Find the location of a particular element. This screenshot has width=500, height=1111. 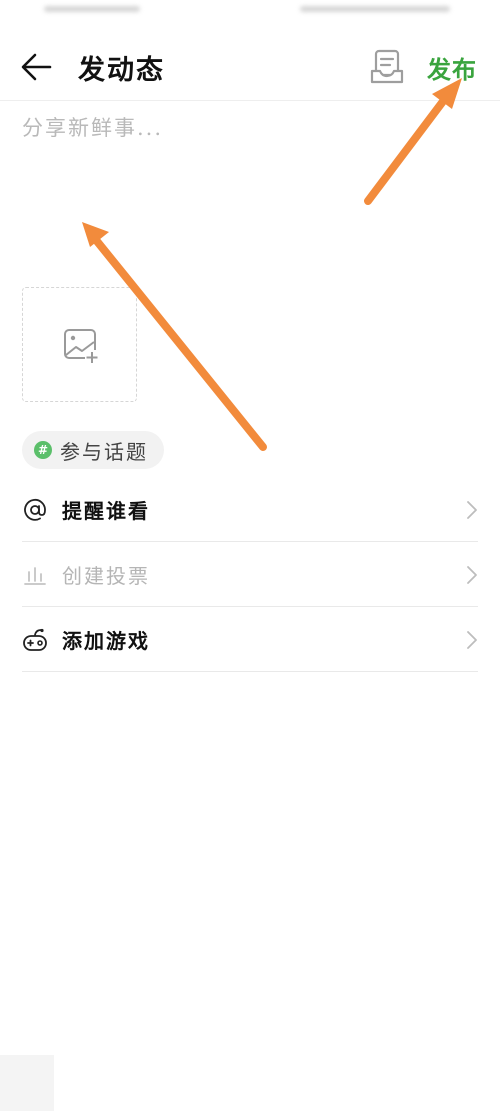

header-divider is located at coordinates (250, 100).